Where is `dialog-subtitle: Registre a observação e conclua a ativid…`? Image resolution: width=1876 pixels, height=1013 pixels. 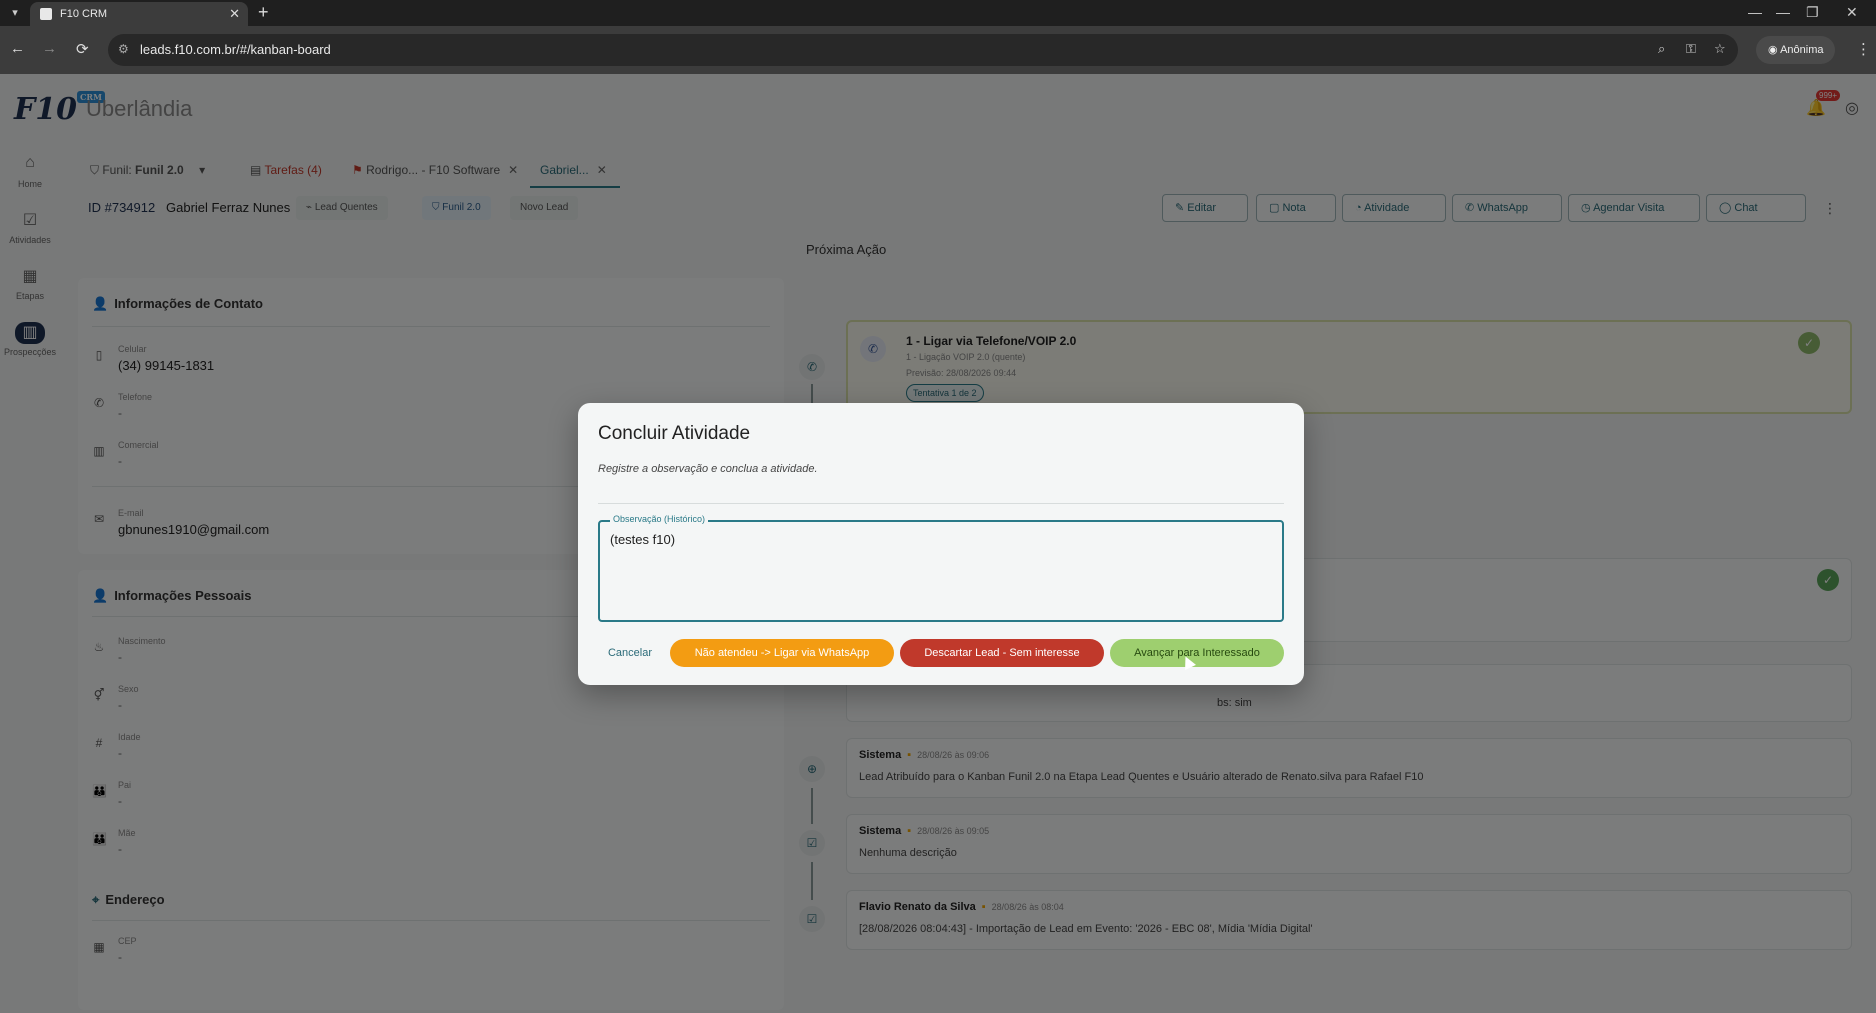
dialog-subtitle: Registre a observação e conclua a ativid… is located at coordinates (708, 469).